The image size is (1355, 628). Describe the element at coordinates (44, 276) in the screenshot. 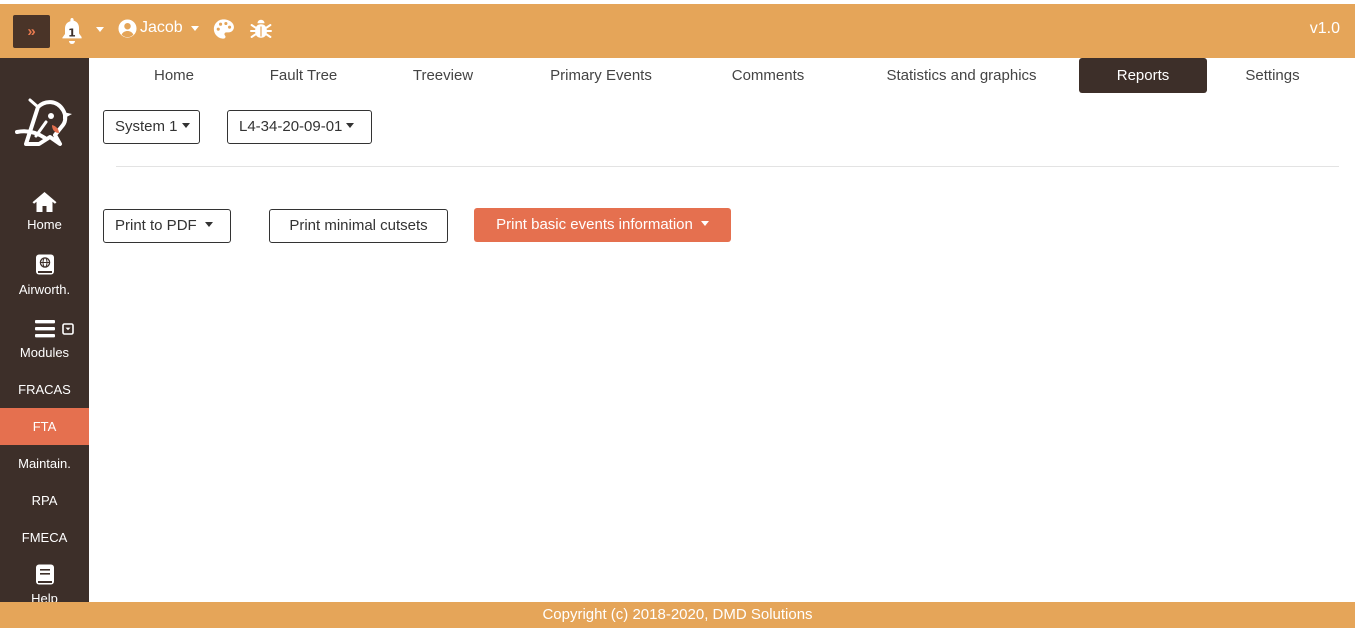

I see `sidebar-item-airworth: Airworth.` at that location.